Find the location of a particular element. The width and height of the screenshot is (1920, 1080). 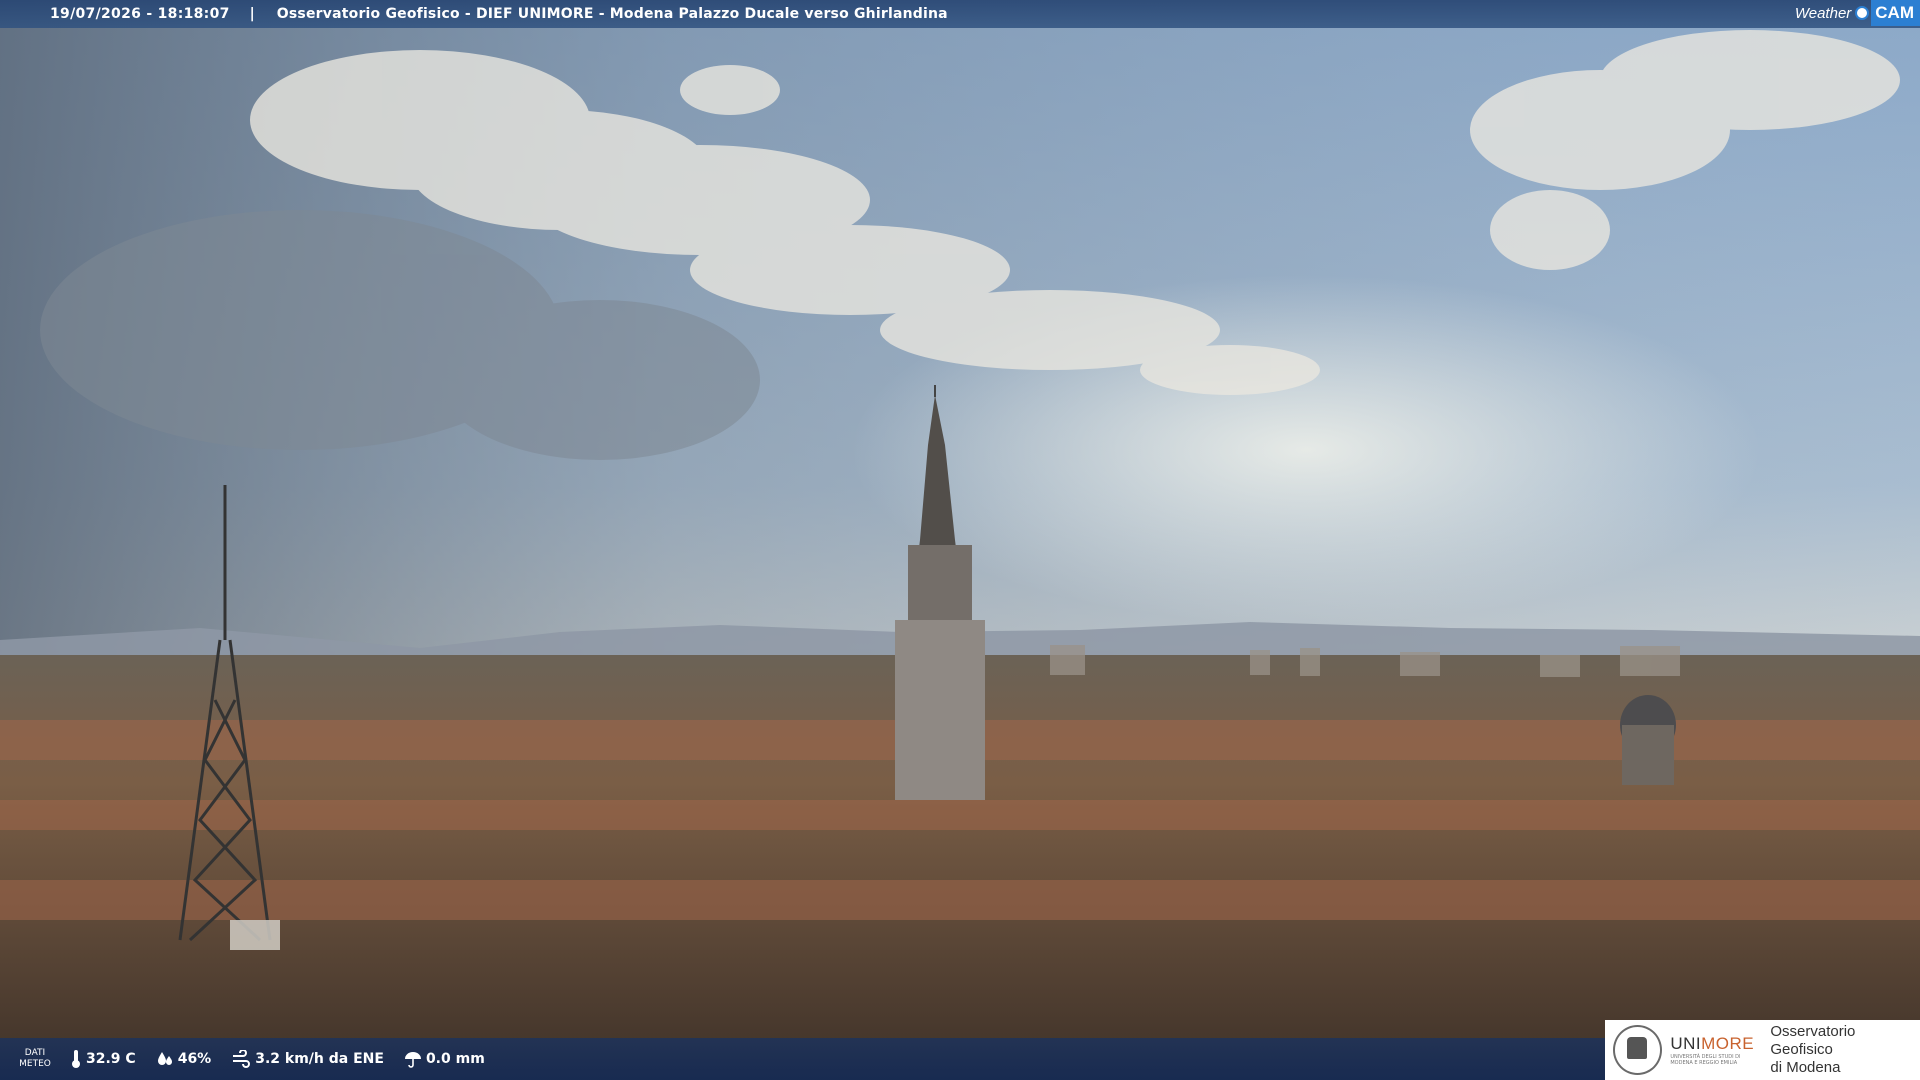

observatory-name: Osservatorio Geofisico di Modena is located at coordinates (1845, 1050).